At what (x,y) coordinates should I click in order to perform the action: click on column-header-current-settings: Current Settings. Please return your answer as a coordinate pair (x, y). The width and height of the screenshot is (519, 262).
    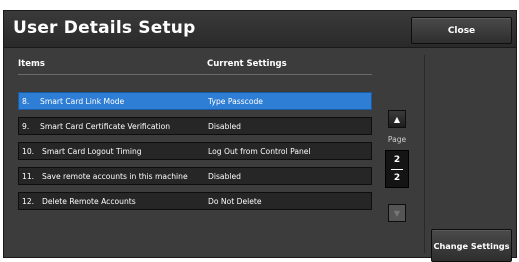
    Looking at the image, I should click on (247, 64).